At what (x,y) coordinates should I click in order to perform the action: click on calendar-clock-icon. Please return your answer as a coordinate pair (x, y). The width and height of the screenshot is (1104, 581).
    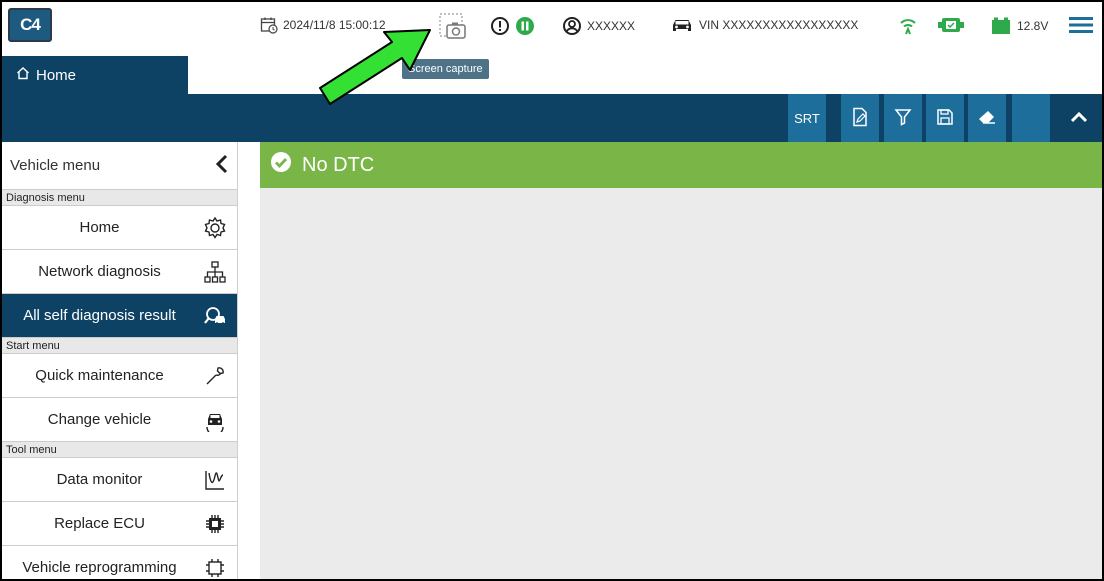
    Looking at the image, I should click on (269, 25).